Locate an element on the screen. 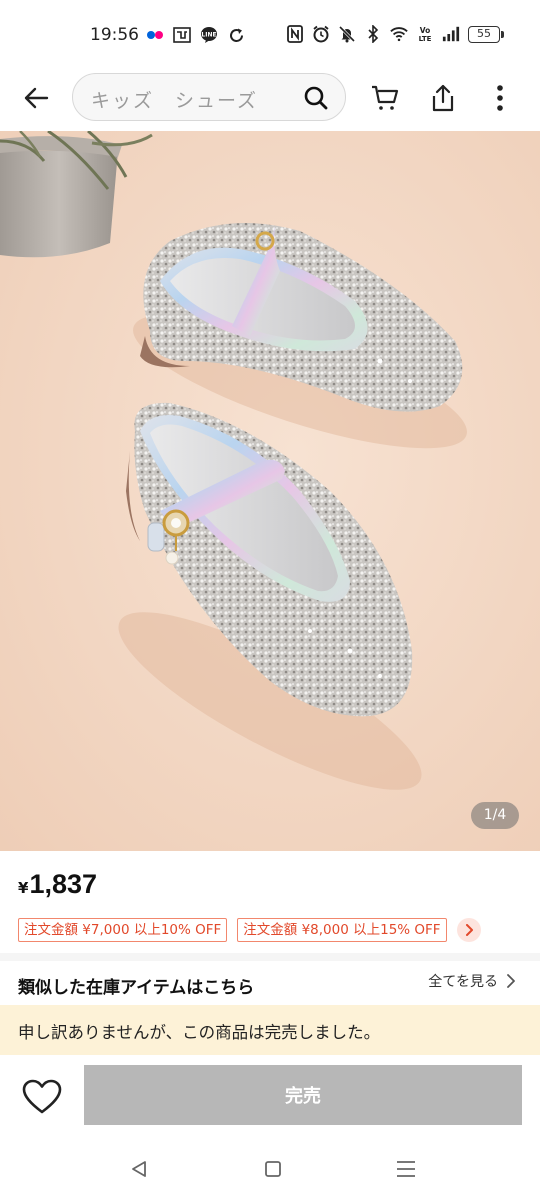  signal-icon is located at coordinates (451, 34).